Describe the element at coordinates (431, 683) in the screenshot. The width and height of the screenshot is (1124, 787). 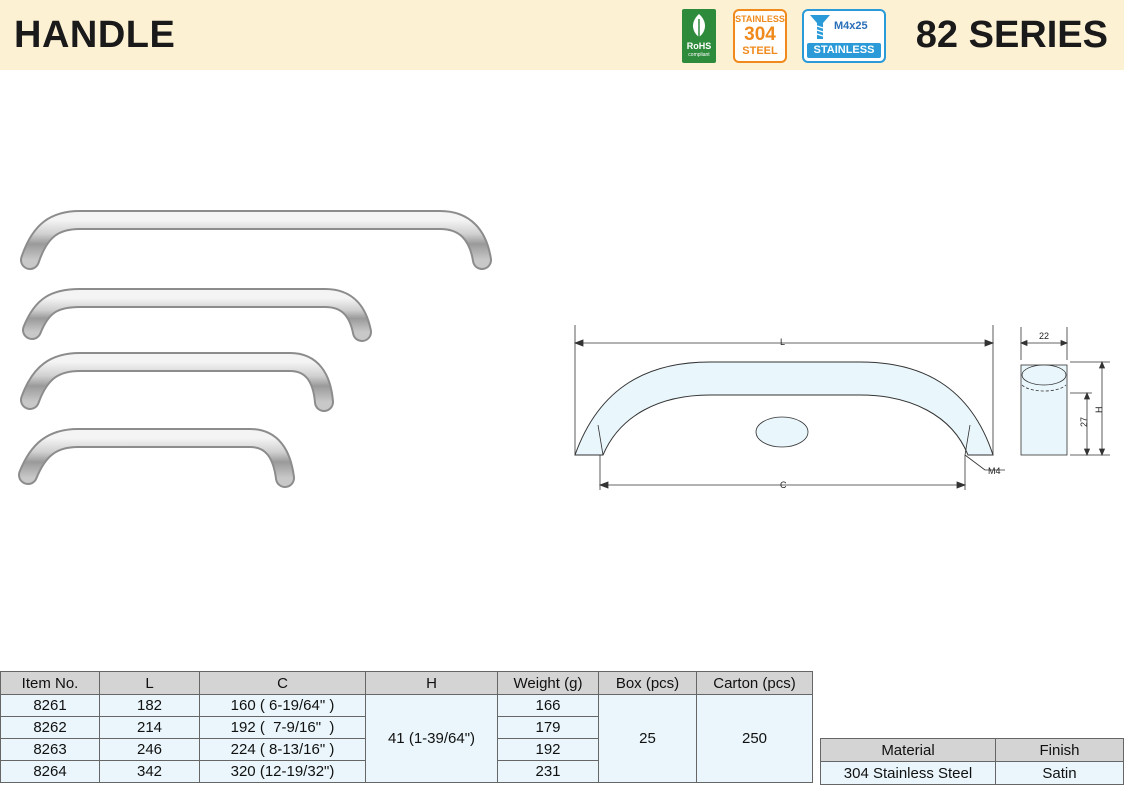
I see `header-h: H` at that location.